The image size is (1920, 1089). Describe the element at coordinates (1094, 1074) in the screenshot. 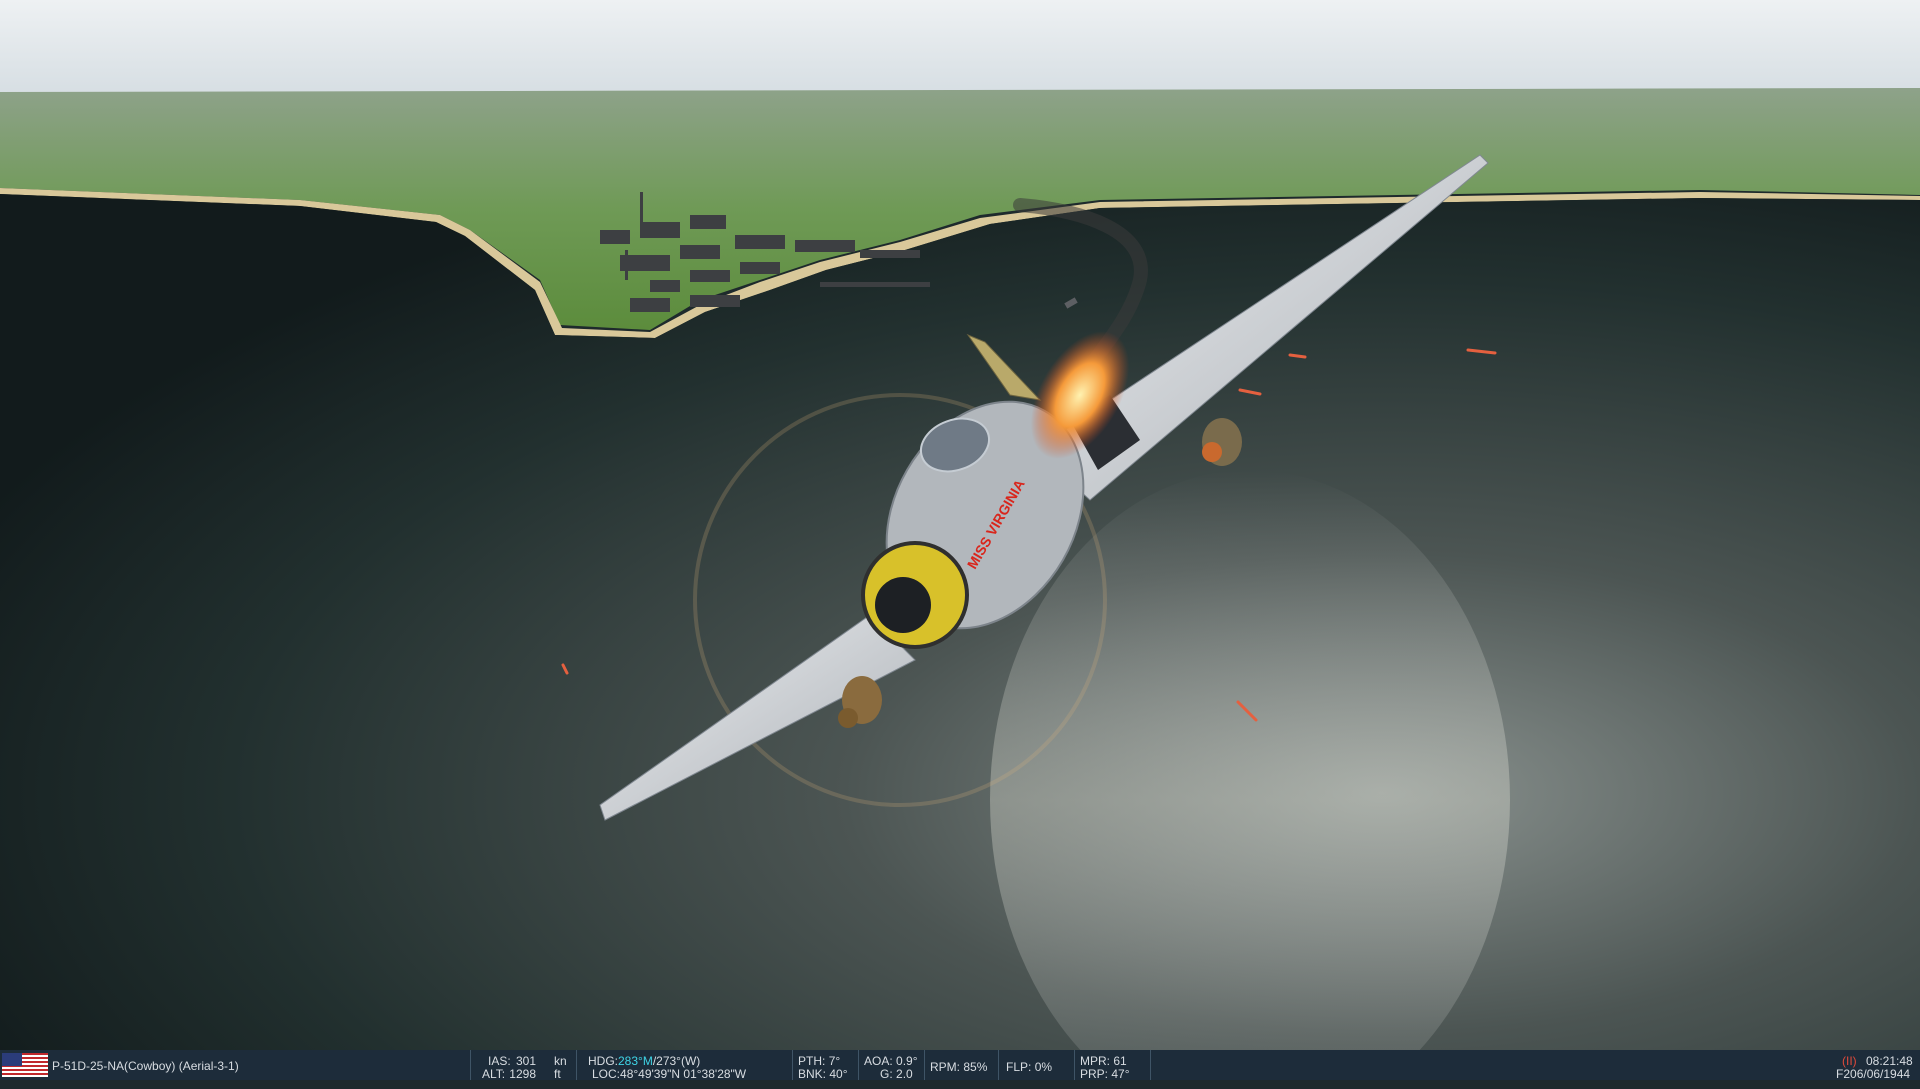

I see `prp-label: PRP:` at that location.